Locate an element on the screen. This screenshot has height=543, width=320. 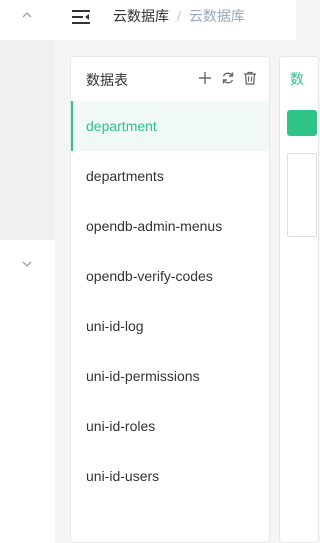
breadcrumb-item-parent: 云数据库 is located at coordinates (141, 16).